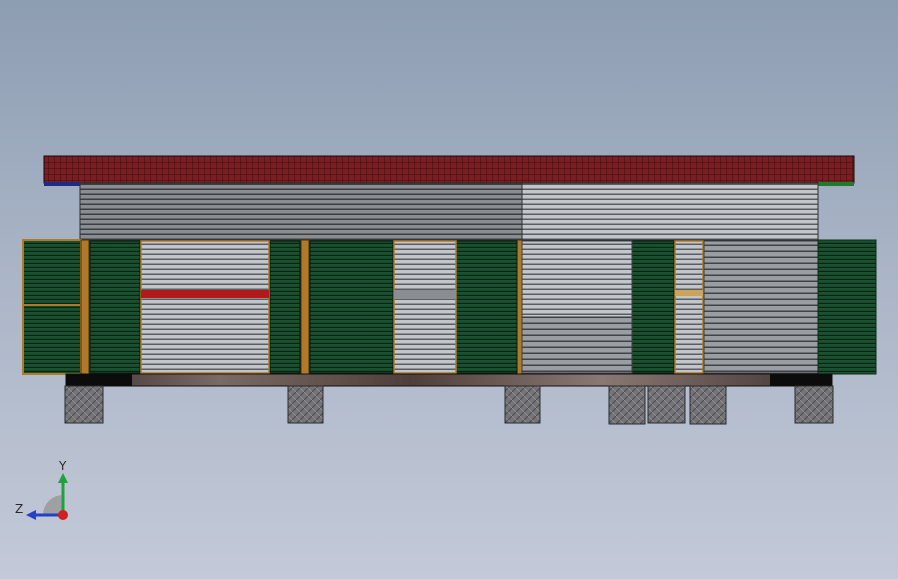 Image resolution: width=898 pixels, height=579 pixels. Describe the element at coordinates (205, 294) in the screenshot. I see `red-band` at that location.